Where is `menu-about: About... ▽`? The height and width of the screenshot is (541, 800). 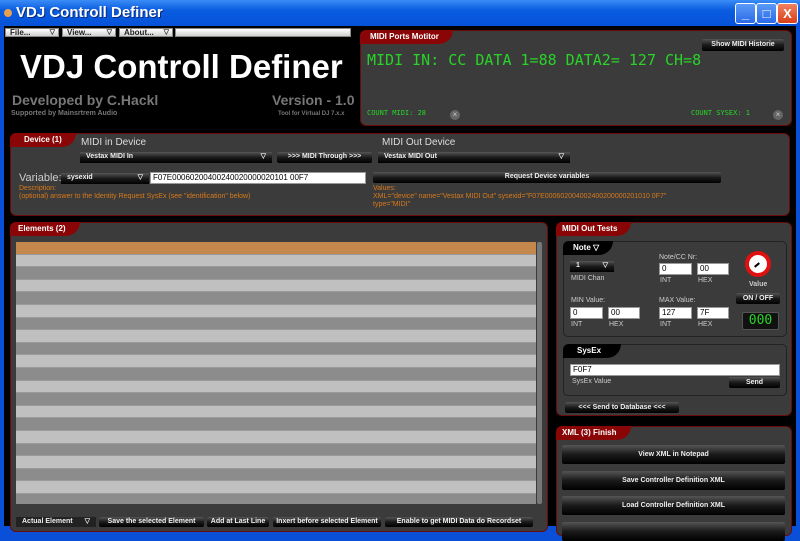
menu-about: About... ▽ is located at coordinates (146, 32).